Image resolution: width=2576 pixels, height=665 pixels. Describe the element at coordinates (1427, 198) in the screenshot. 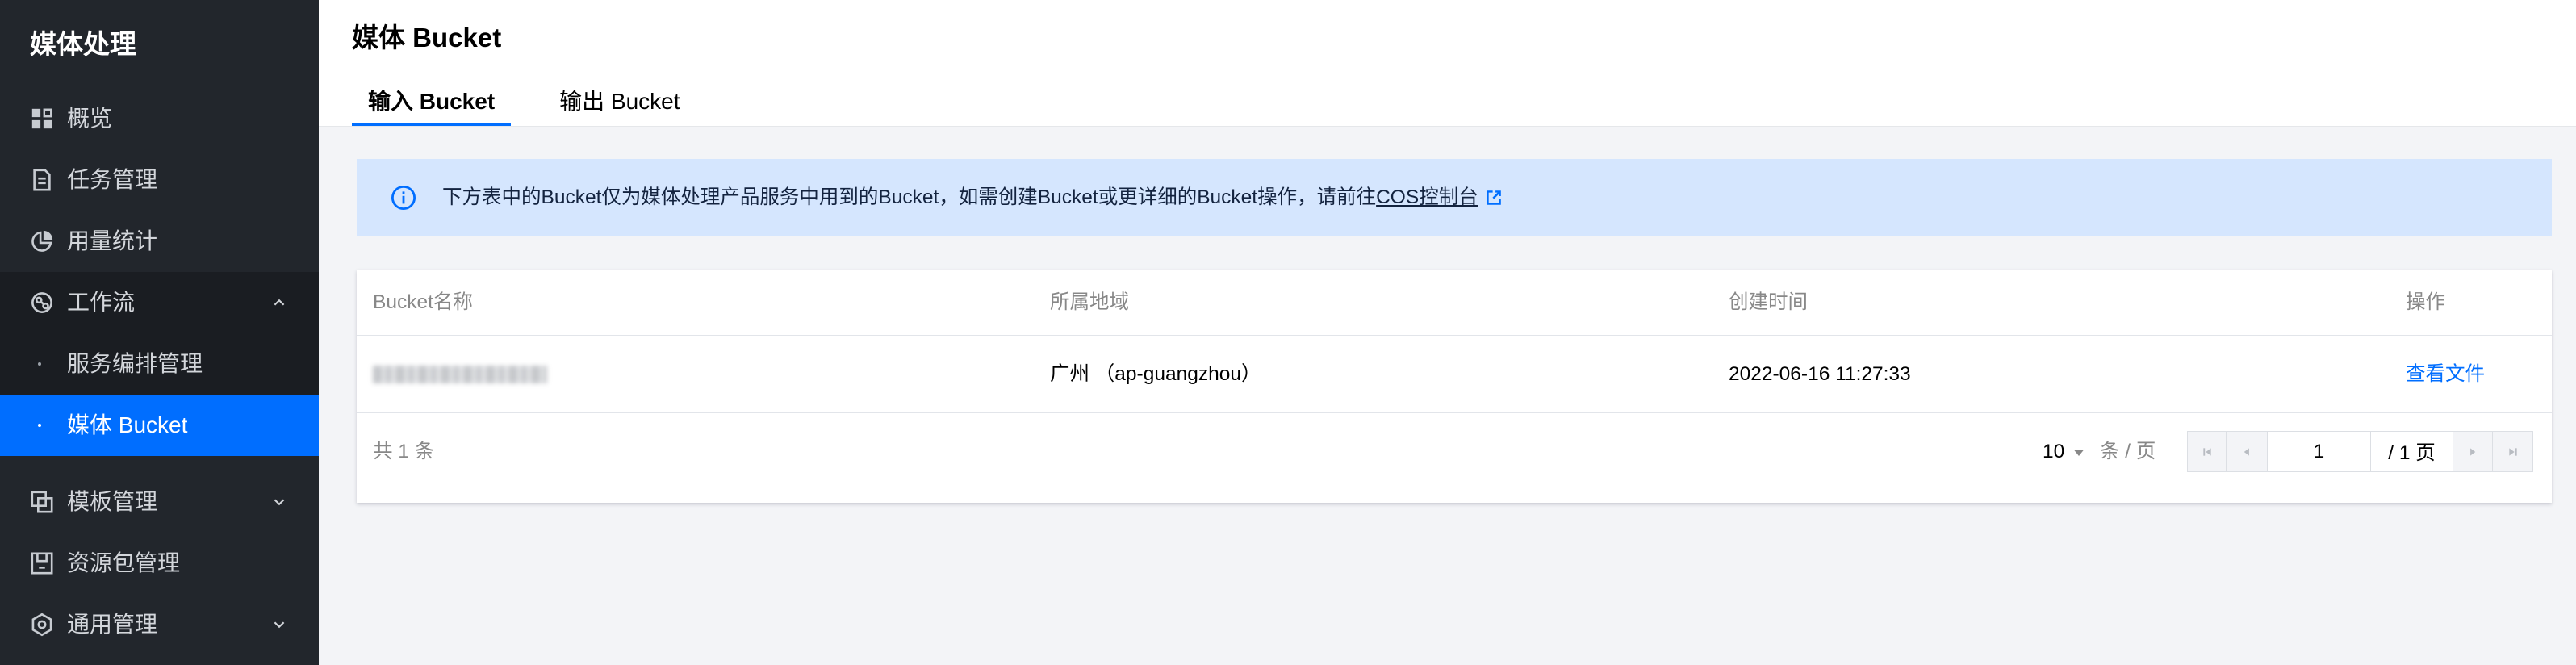

I see `cos-console-link: COS控制台` at that location.